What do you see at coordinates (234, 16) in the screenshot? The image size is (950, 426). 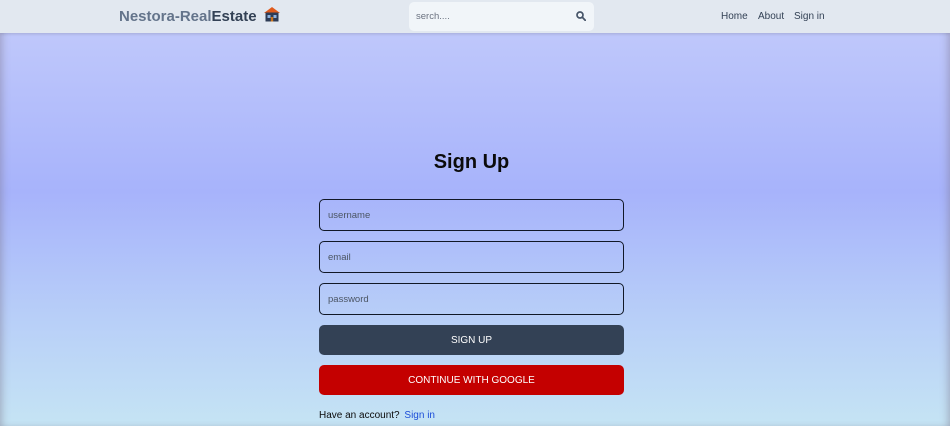 I see `logo-text-part2: Estate` at bounding box center [234, 16].